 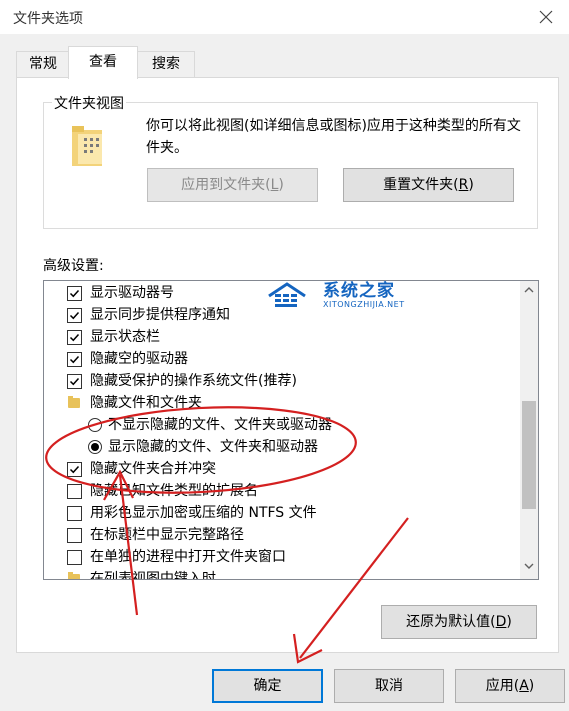 What do you see at coordinates (89, 103) in the screenshot?
I see `folder-view-label: 文件夹视图` at bounding box center [89, 103].